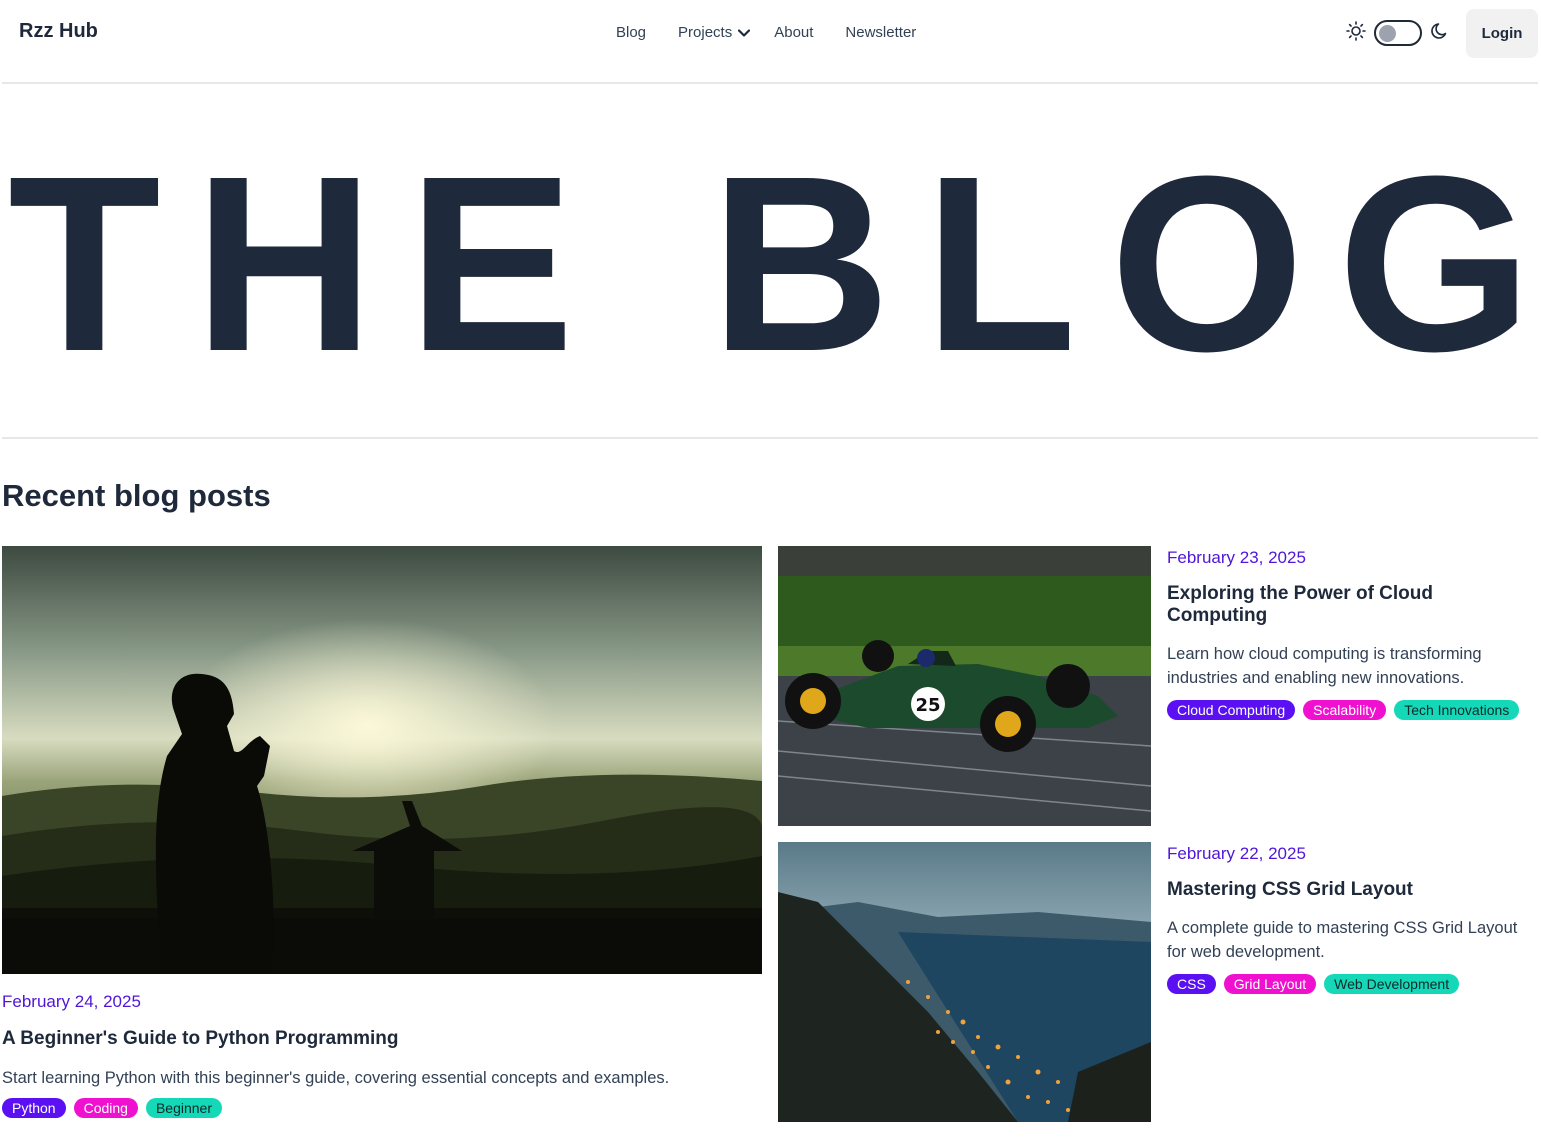  I want to click on theme-switcher, so click(1398, 33).